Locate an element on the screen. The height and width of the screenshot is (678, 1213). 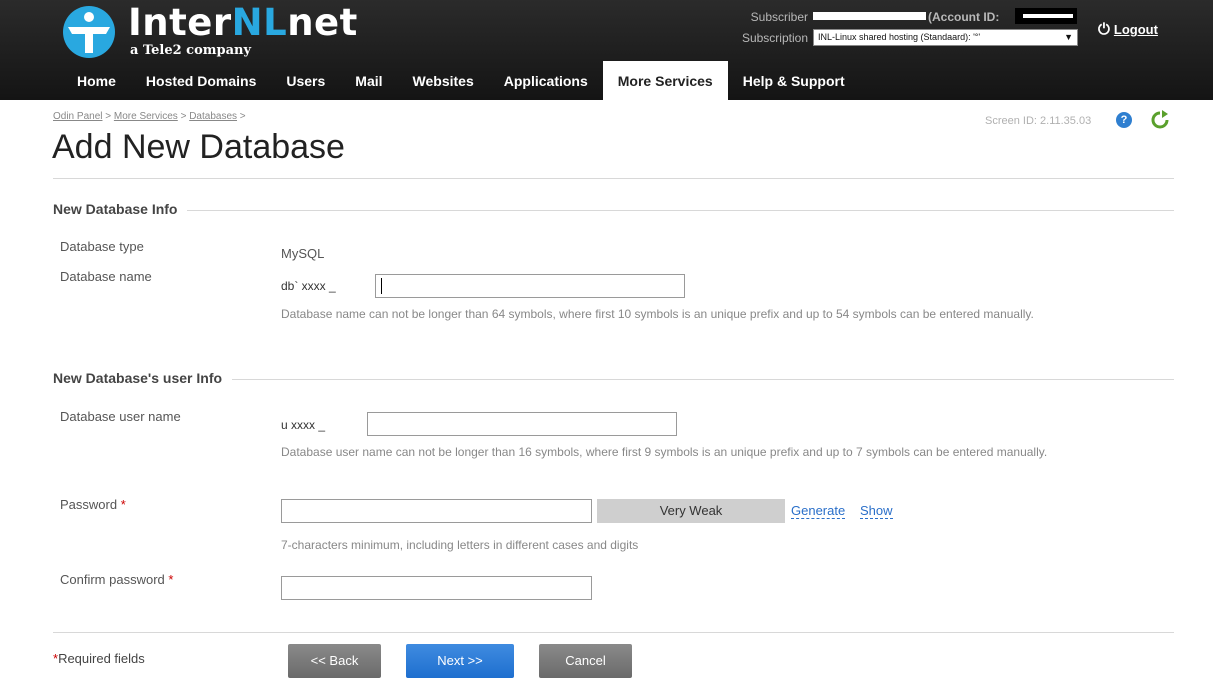
nav-websites: Websites is located at coordinates (443, 81).